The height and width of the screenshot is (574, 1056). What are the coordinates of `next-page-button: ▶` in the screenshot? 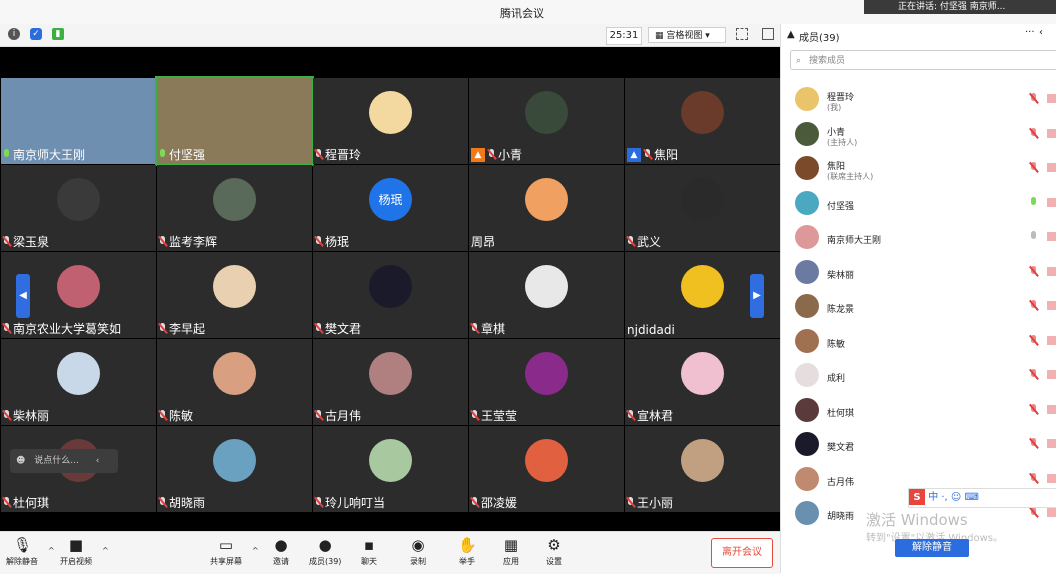 It's located at (757, 296).